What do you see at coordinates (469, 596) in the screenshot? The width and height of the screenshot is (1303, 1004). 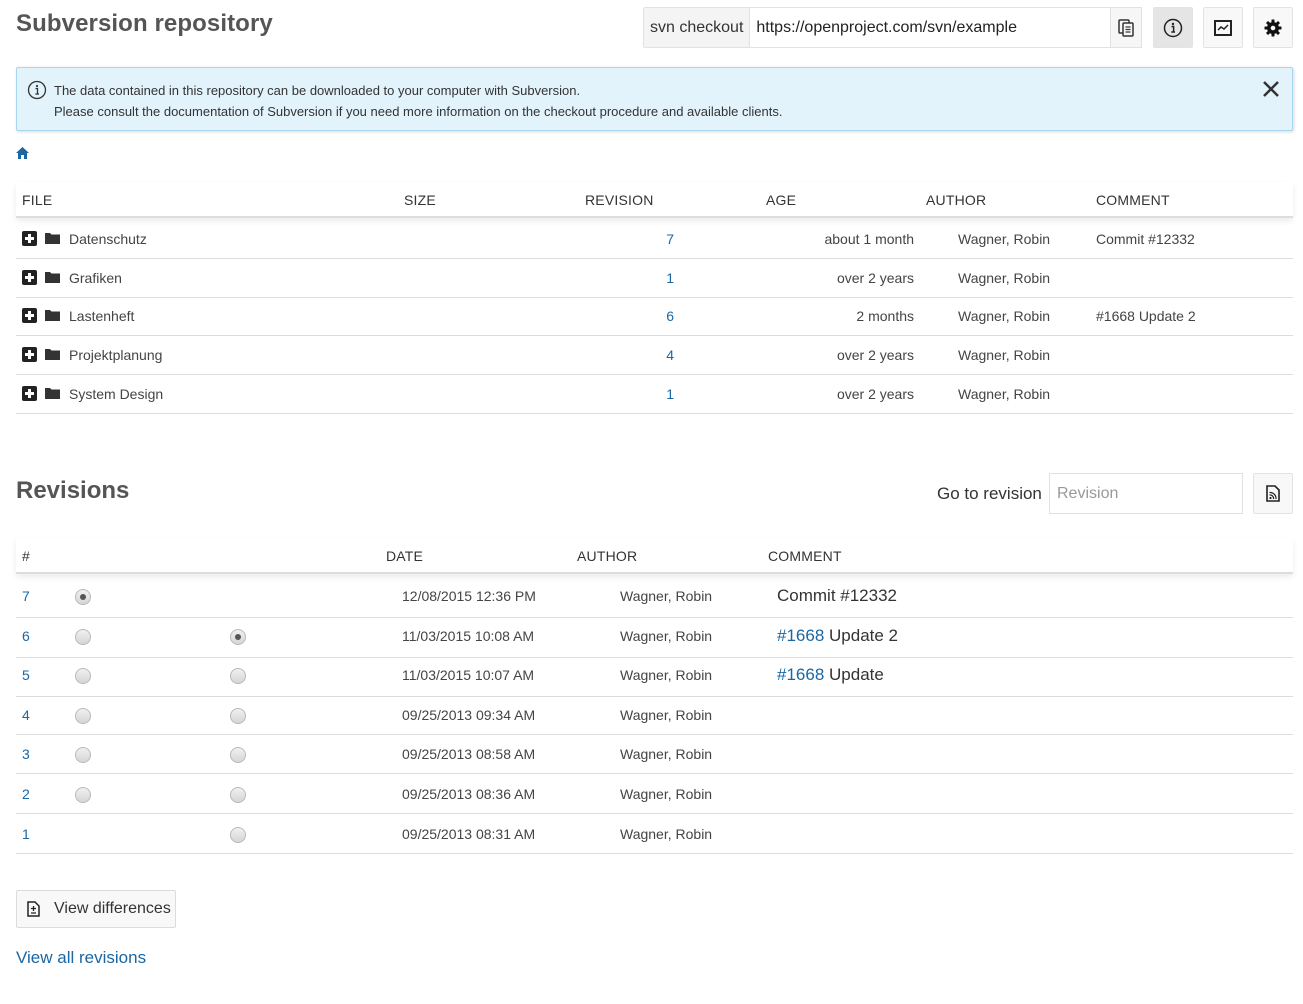 I see `revision-date: 12/08/2015 12:36 PM` at bounding box center [469, 596].